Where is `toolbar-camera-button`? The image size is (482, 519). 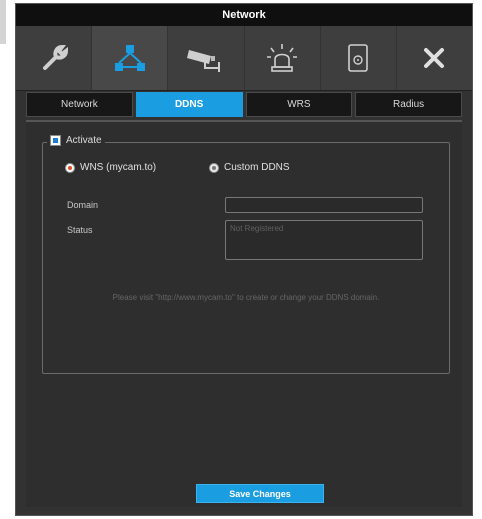
toolbar-camera-button is located at coordinates (206, 58).